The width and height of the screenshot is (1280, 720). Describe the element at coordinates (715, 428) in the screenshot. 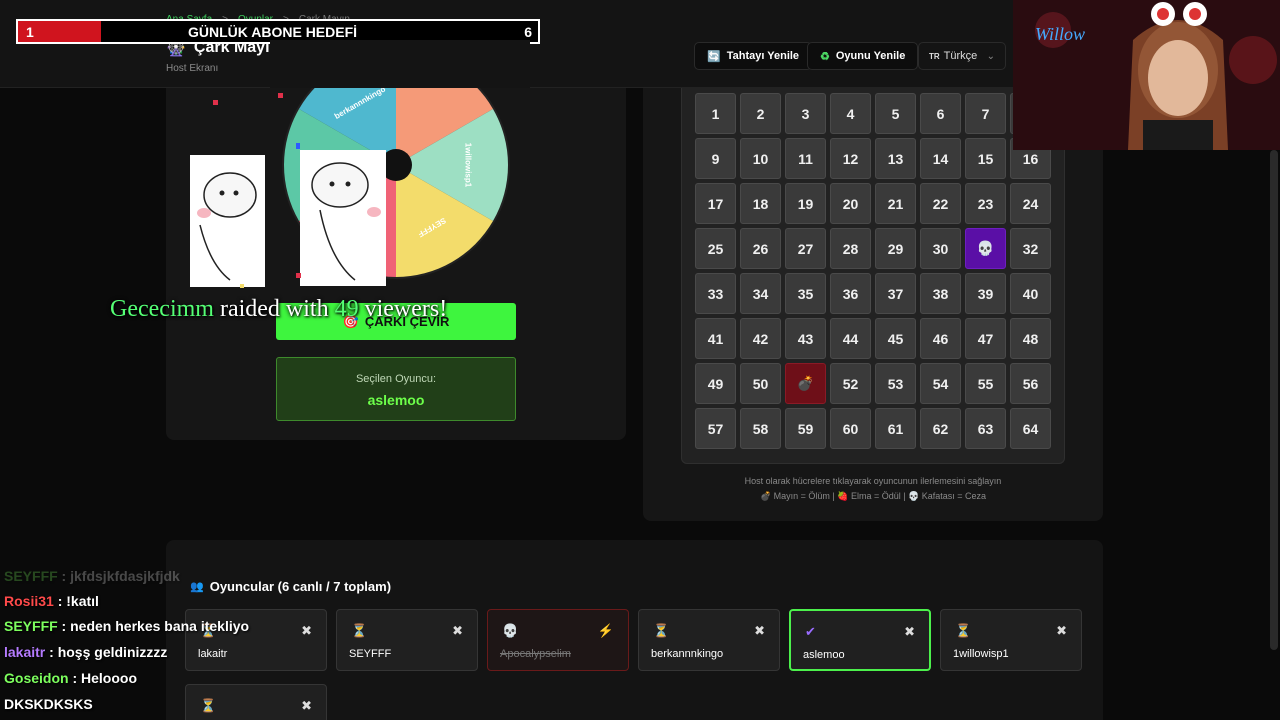

I see `board-cell: 57` at that location.